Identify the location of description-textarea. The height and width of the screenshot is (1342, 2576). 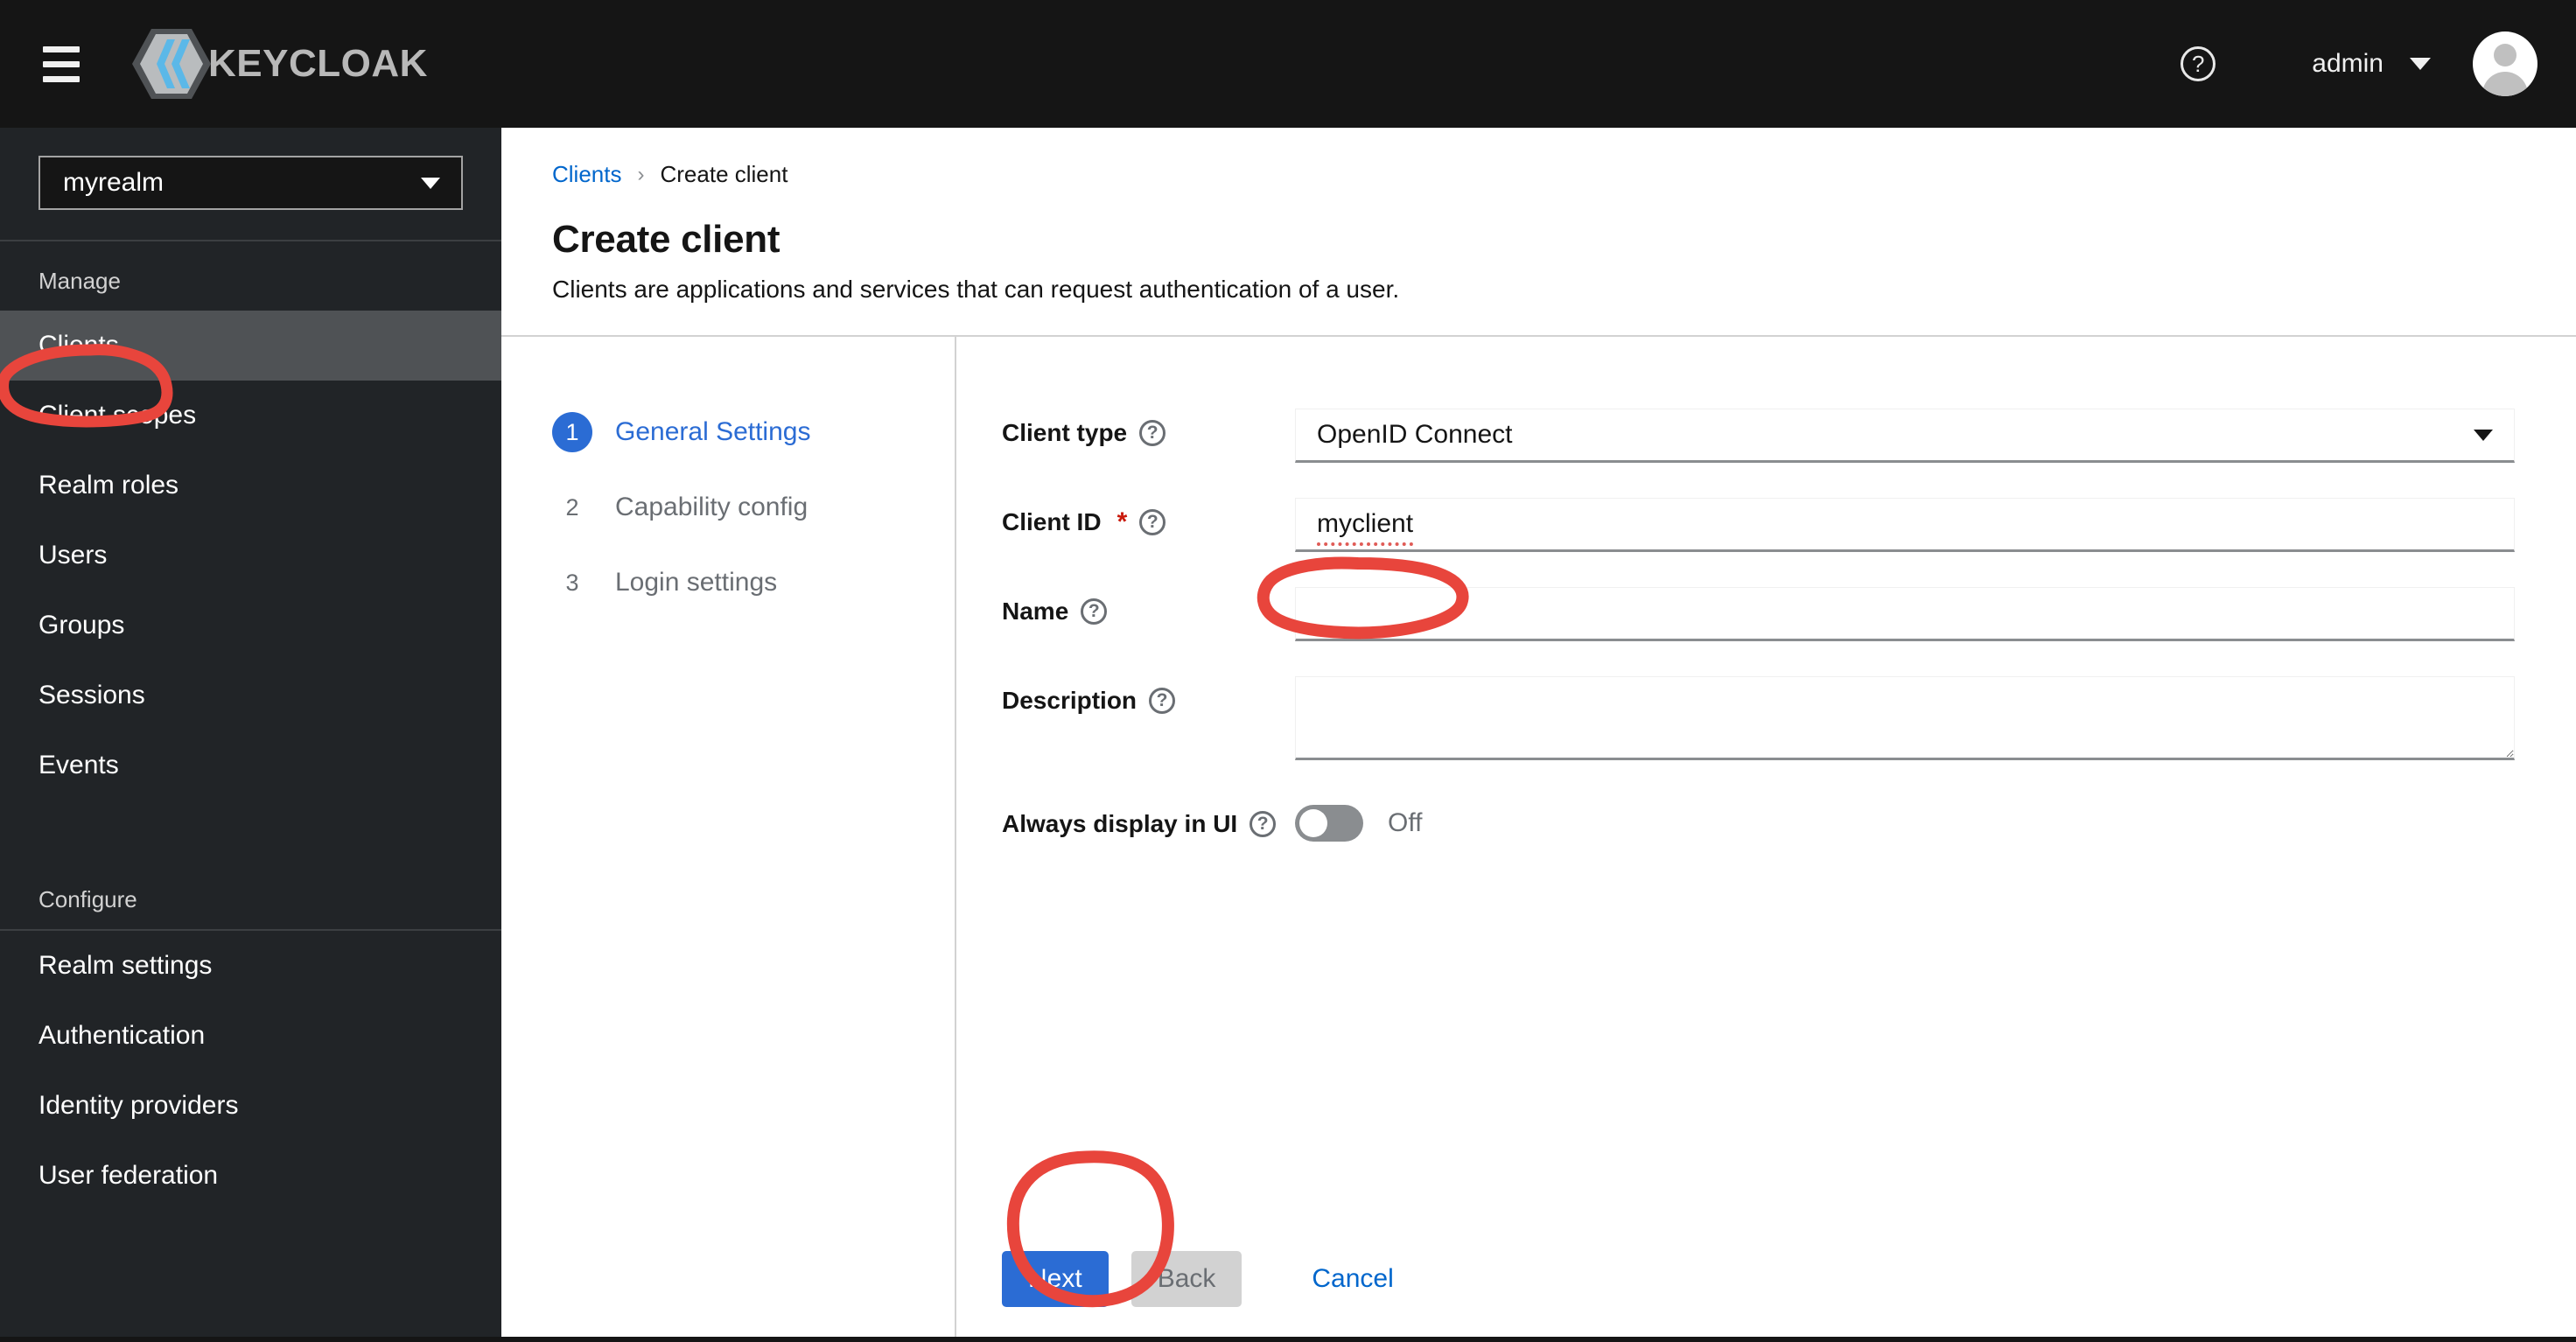
(1905, 718).